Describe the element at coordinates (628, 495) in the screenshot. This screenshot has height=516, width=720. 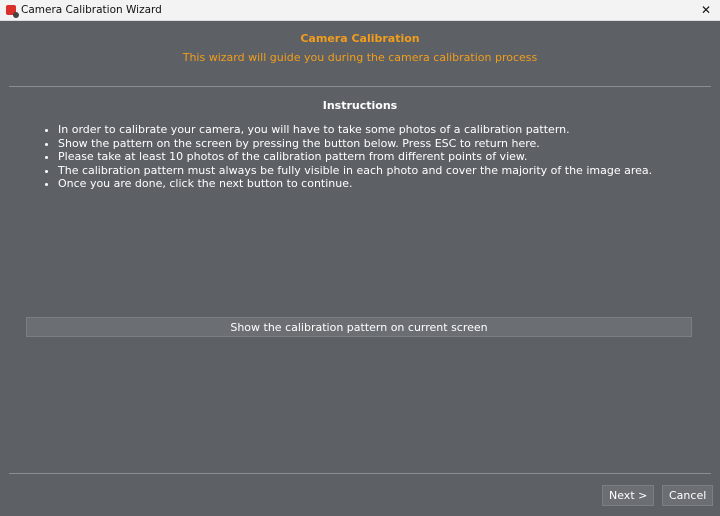
I see `next-button: Next >` at that location.